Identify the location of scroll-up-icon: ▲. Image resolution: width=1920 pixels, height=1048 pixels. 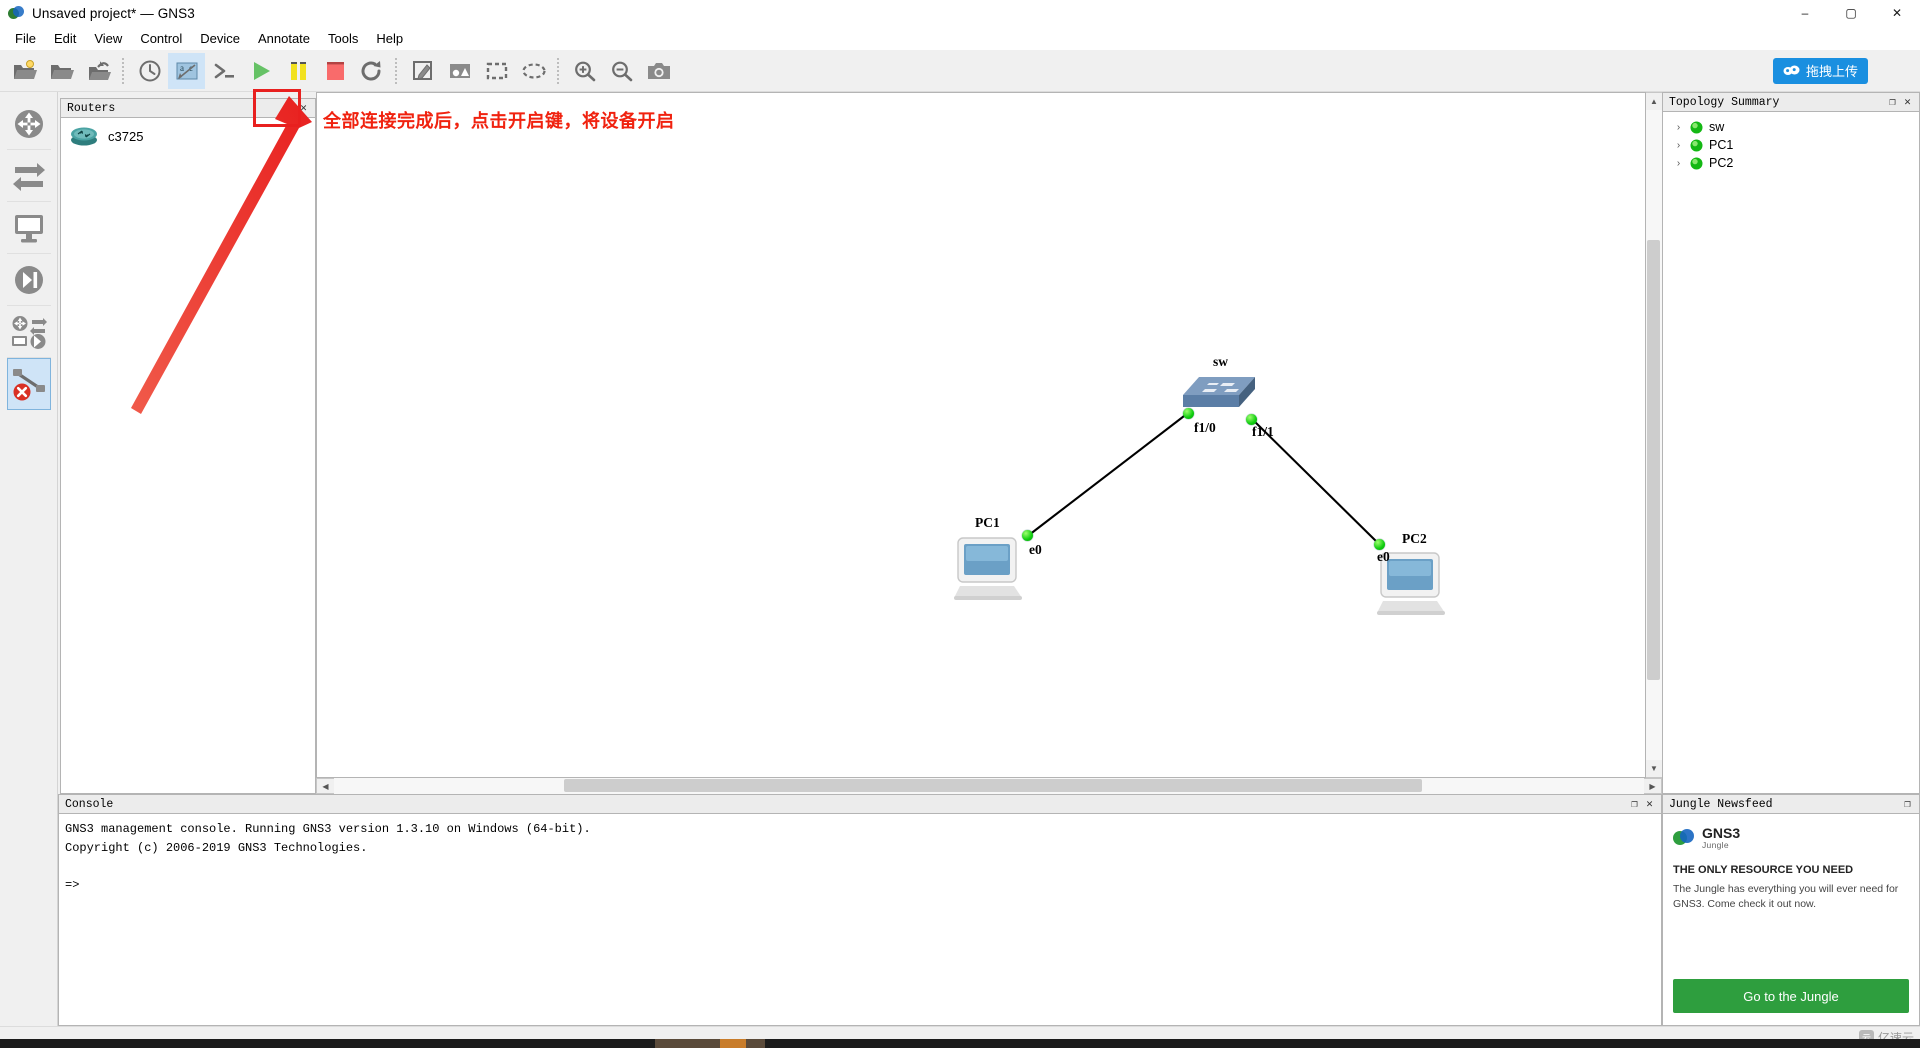
(1654, 101).